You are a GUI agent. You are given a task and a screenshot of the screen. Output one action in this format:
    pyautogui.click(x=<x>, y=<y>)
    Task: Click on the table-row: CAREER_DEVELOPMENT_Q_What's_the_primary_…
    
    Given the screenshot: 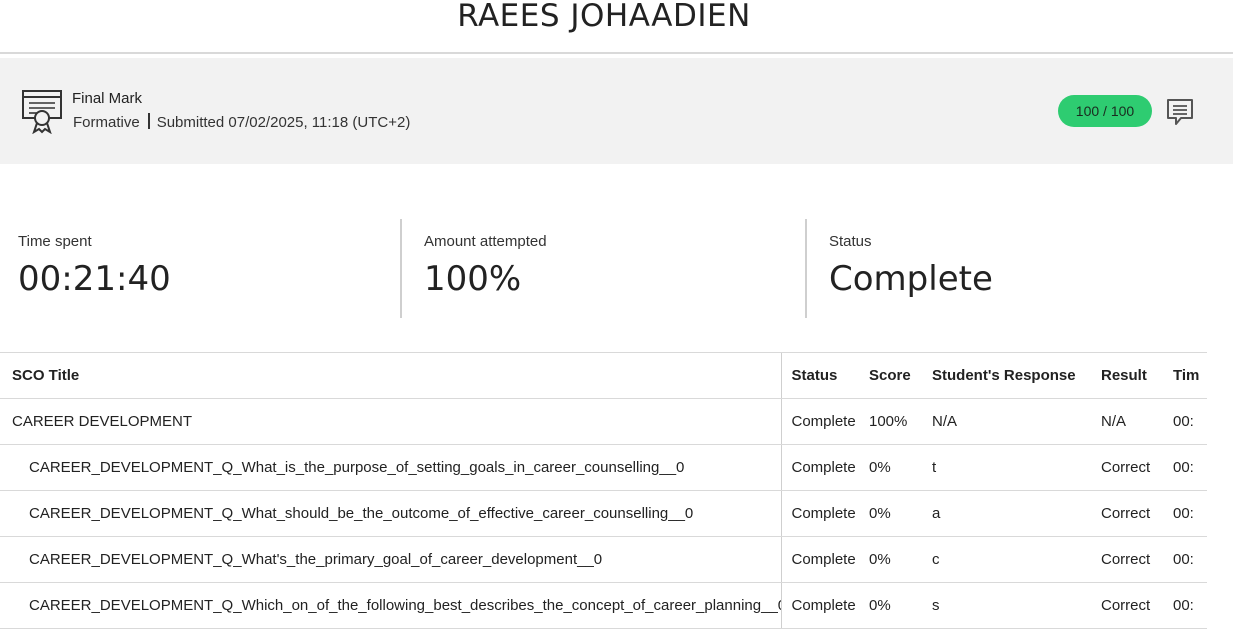 What is the action you would take?
    pyautogui.click(x=603, y=559)
    